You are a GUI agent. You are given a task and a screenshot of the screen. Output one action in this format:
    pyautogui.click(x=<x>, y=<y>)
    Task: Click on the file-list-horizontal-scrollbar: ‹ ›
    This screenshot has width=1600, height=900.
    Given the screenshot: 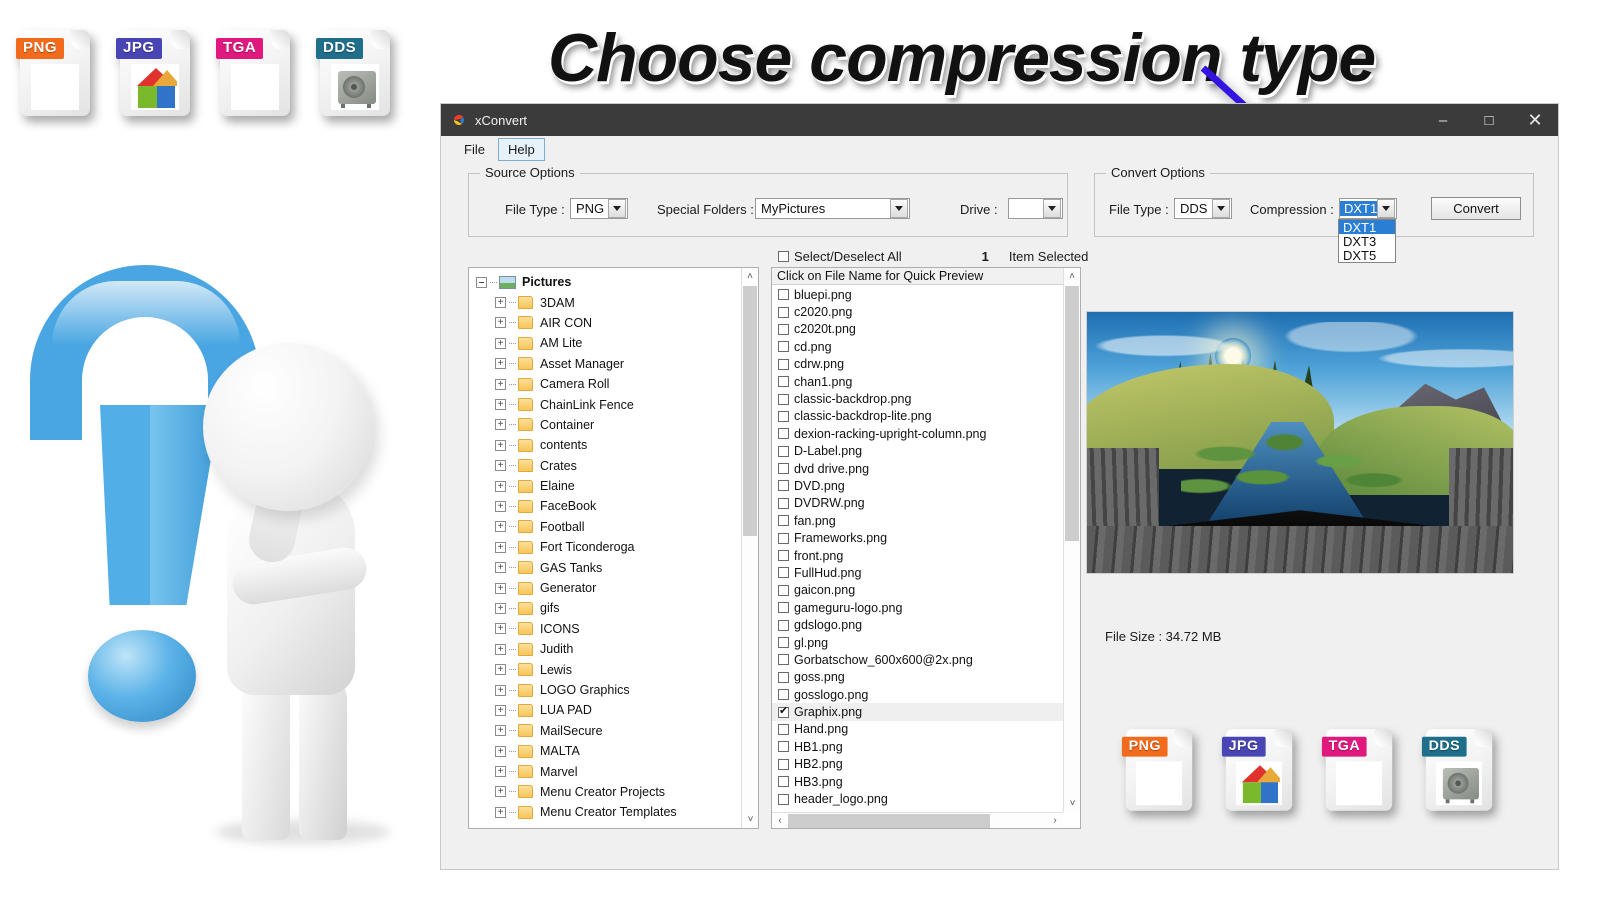 What is the action you would take?
    pyautogui.click(x=917, y=820)
    